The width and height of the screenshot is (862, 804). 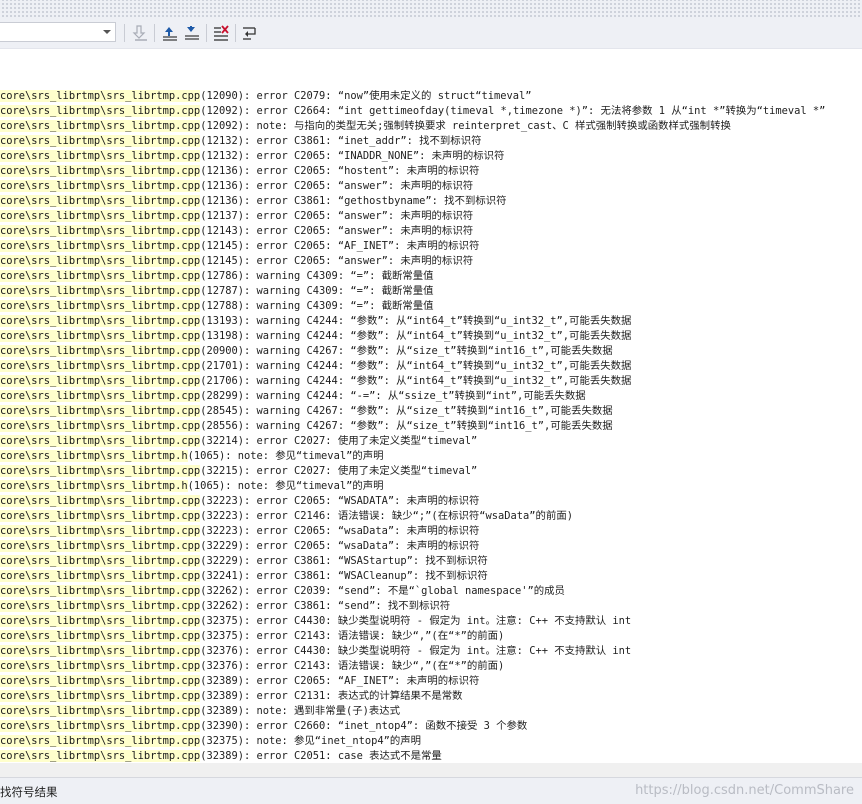 I want to click on horizontal-scrollbar, so click(x=431, y=770).